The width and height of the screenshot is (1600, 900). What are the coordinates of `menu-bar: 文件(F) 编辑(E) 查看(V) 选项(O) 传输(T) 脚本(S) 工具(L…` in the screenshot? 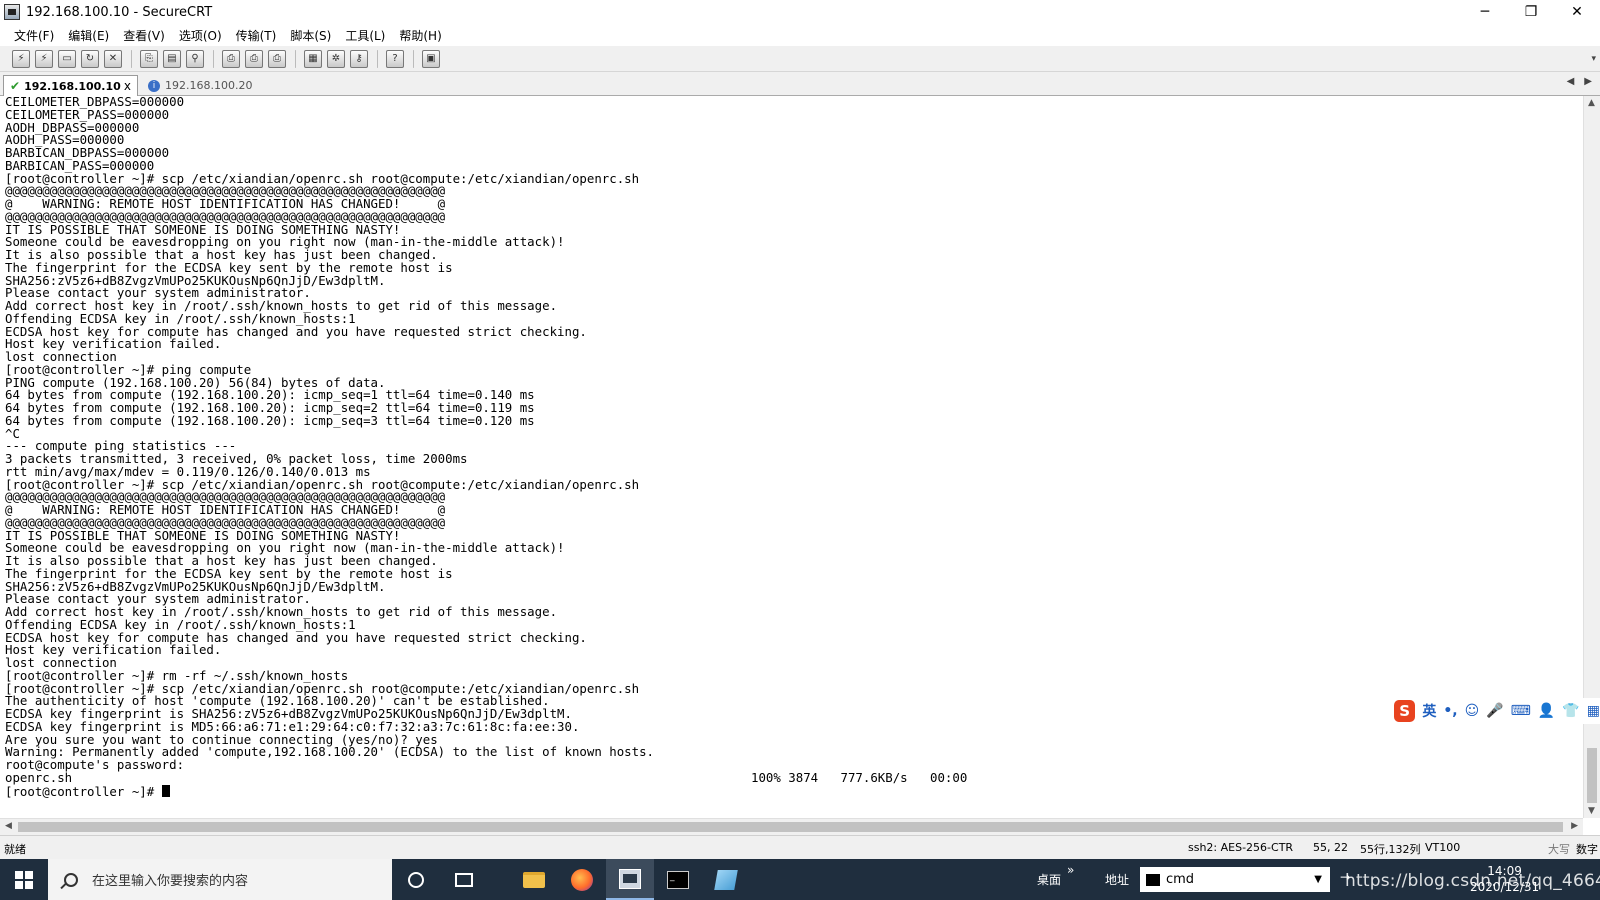 It's located at (800, 35).